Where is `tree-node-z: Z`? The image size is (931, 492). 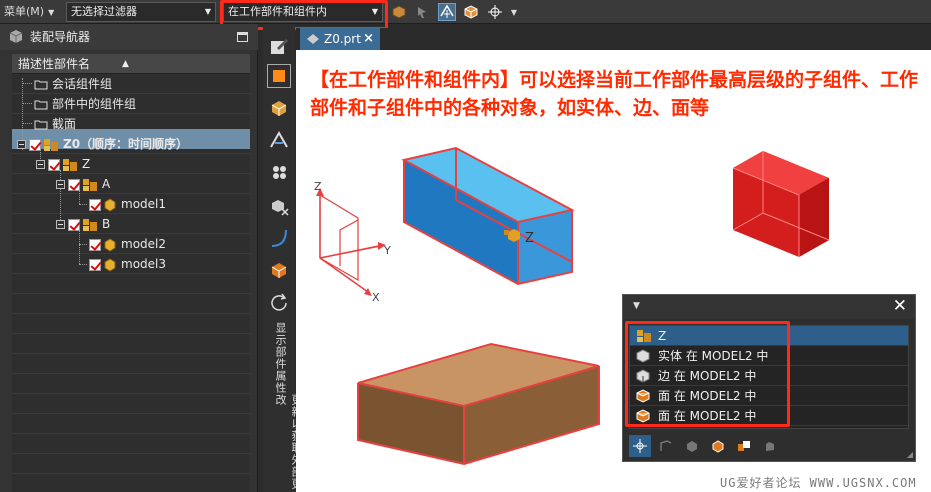
tree-node-z: Z is located at coordinates (63, 164).